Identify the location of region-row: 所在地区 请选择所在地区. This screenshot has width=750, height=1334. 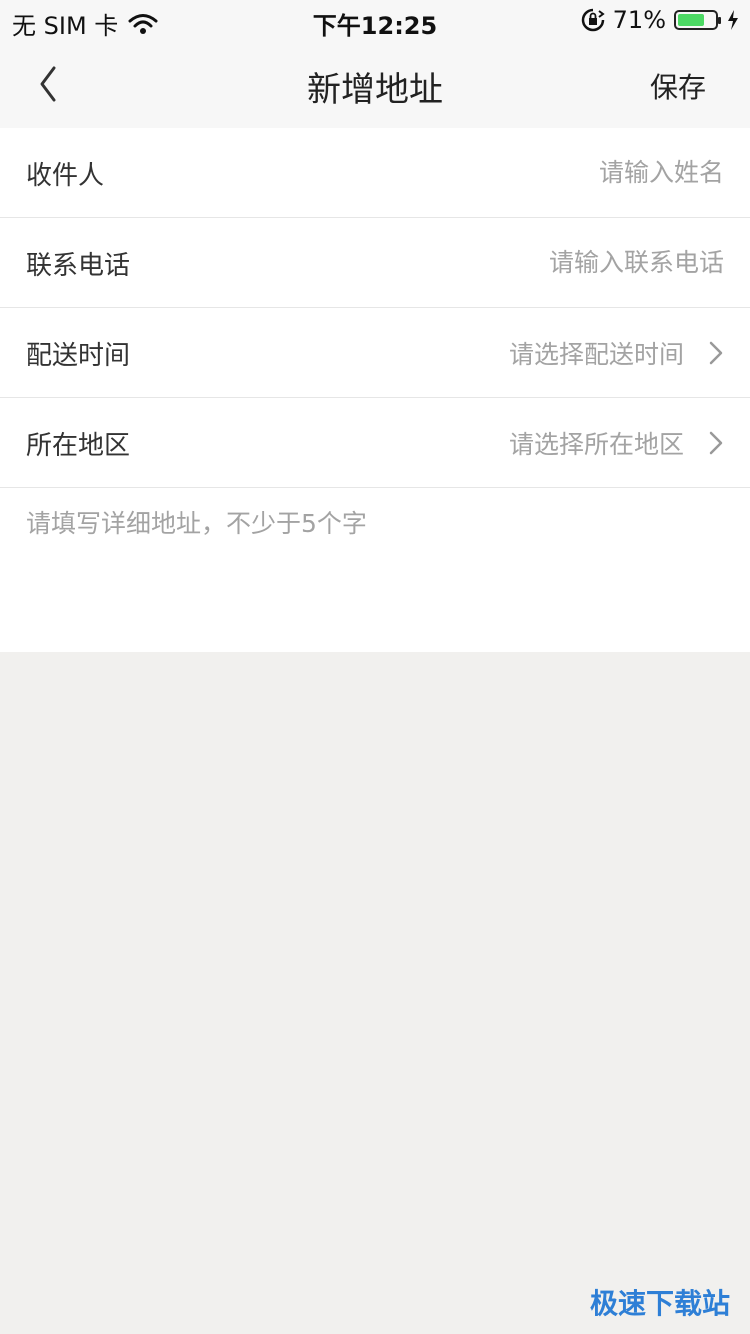
(375, 443).